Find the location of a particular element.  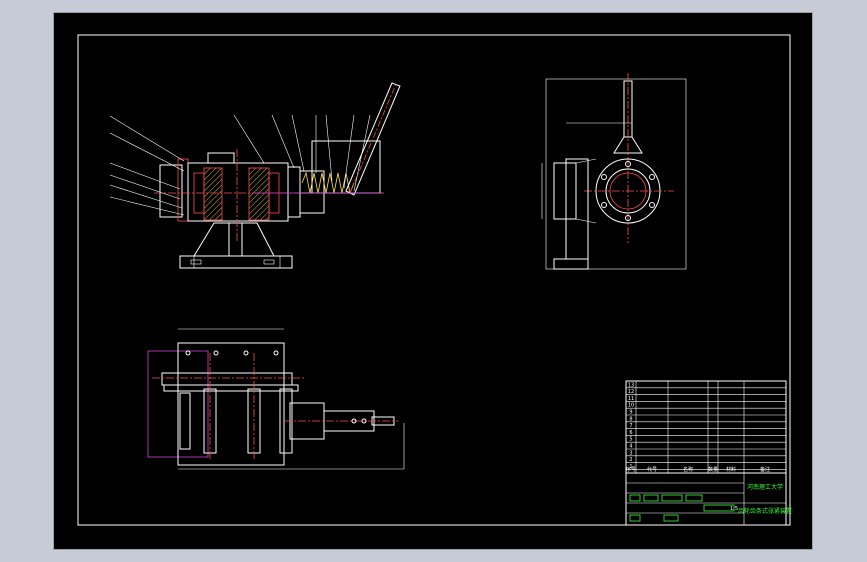

parts-row-number: 7 is located at coordinates (630, 426).